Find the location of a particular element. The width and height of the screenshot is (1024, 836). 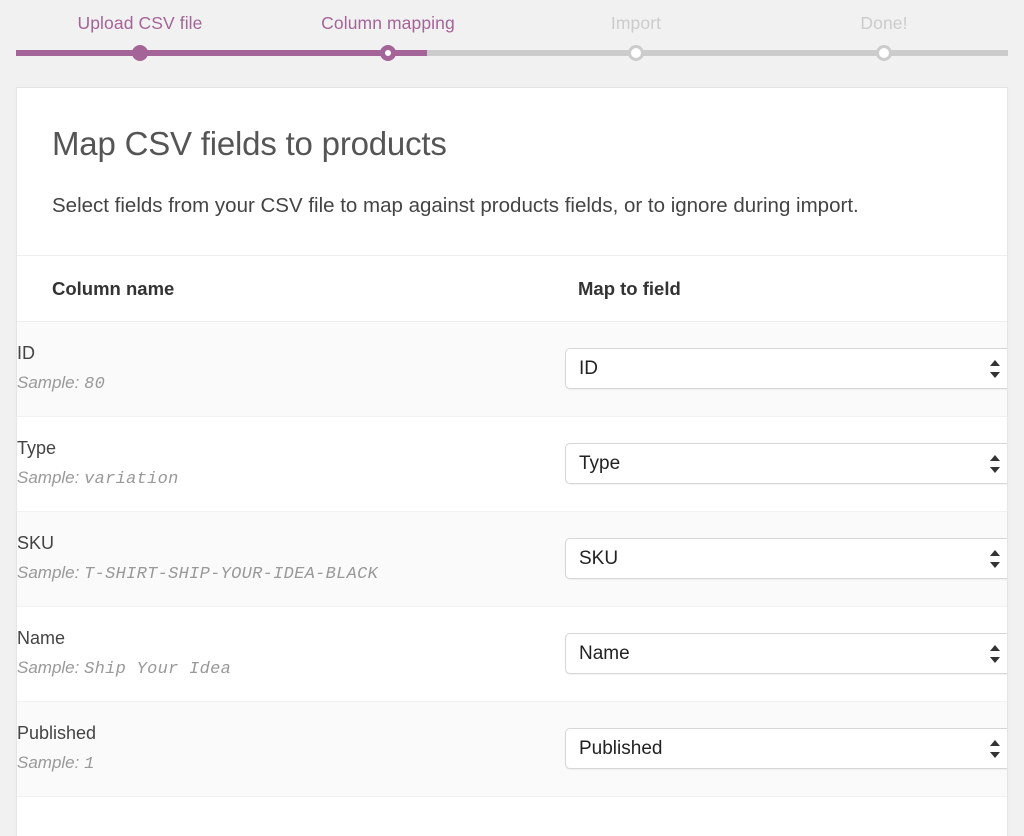

table-row: Type Sample: variation Type is located at coordinates (512, 464).